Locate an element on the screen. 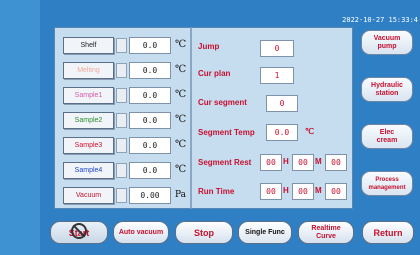 Image resolution: width=420 pixels, height=255 pixels. stop-button: Stop is located at coordinates (204, 232).